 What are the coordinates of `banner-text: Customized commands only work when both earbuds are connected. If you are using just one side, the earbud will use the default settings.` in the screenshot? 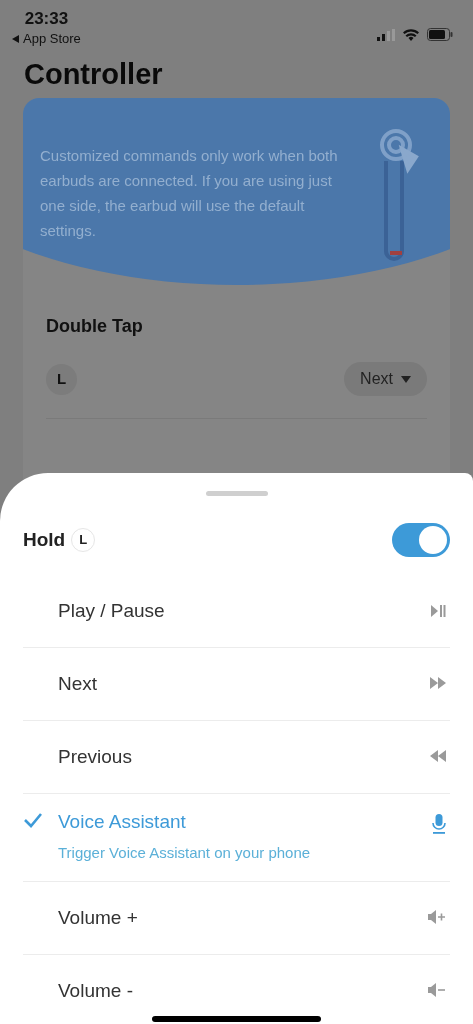 It's located at (189, 193).